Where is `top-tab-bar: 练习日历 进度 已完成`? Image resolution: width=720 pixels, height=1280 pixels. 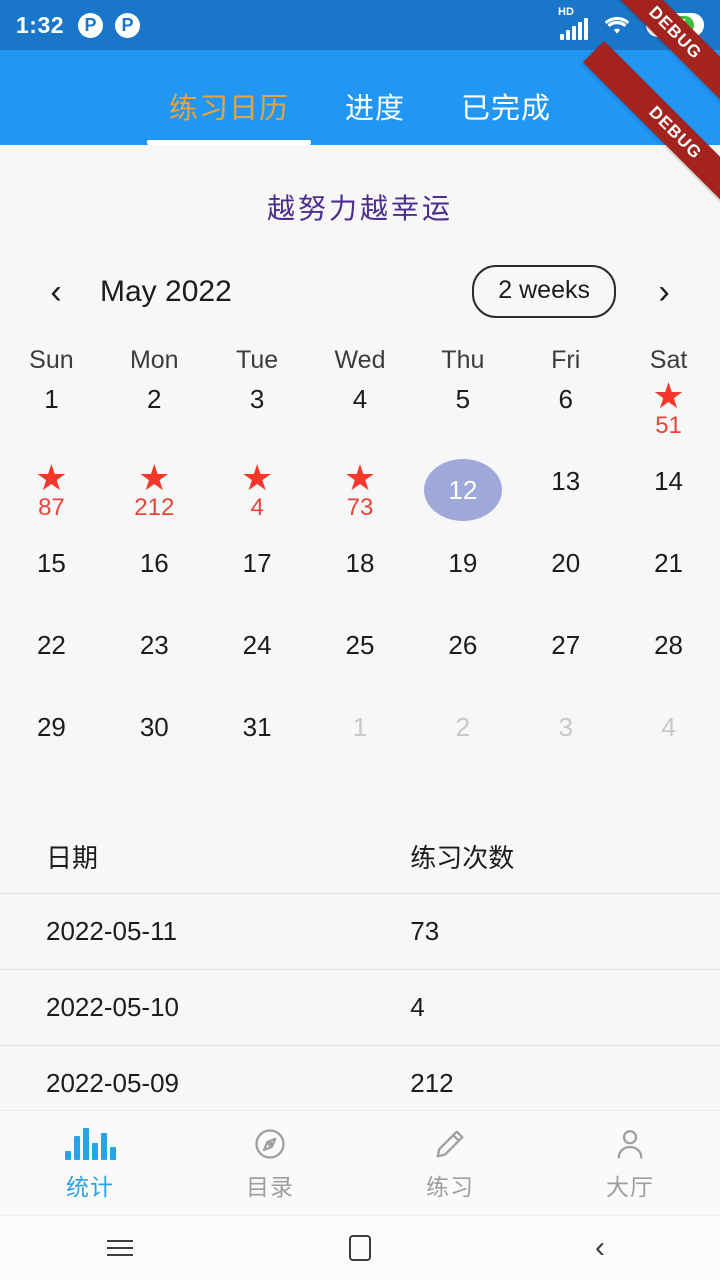
top-tab-bar: 练习日历 进度 已完成 is located at coordinates (360, 97).